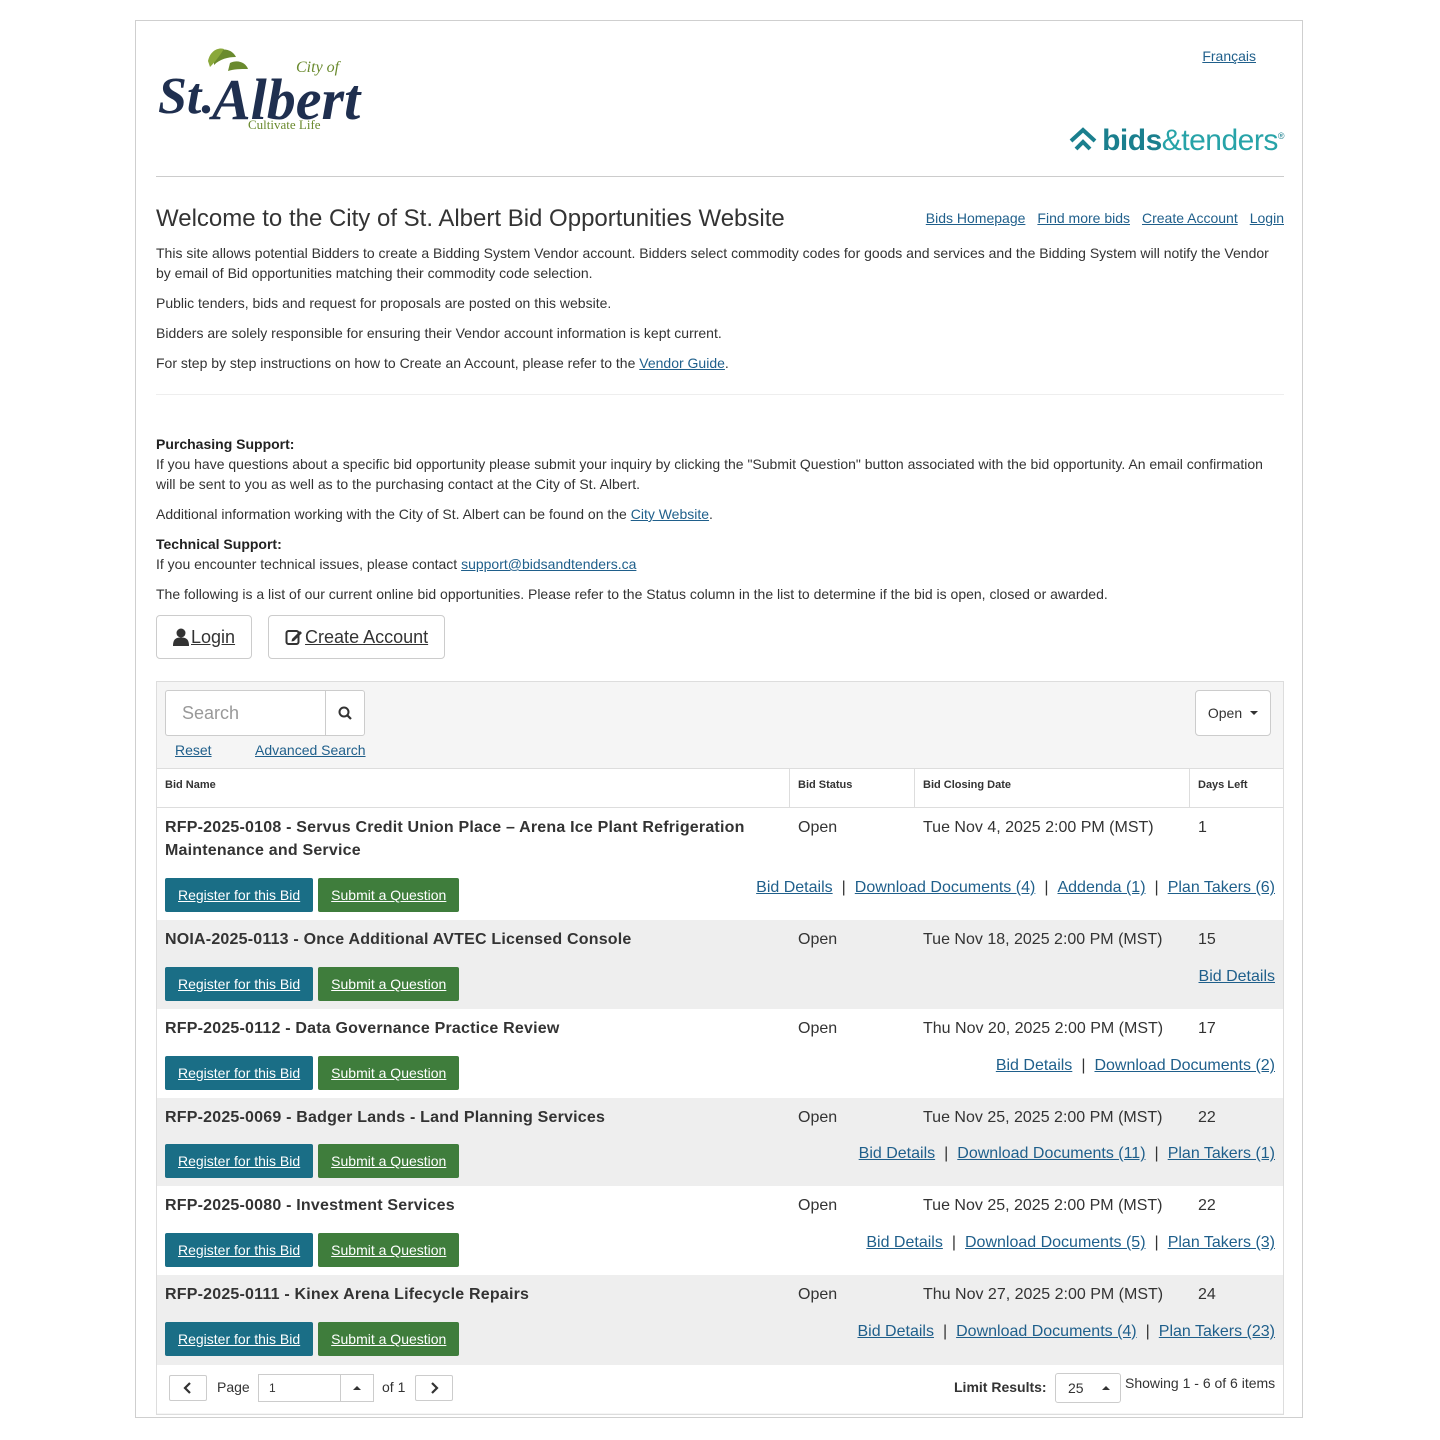 The image size is (1440, 1440). What do you see at coordinates (1051, 1154) in the screenshot?
I see `download-documents-link: Download Documents (11)` at bounding box center [1051, 1154].